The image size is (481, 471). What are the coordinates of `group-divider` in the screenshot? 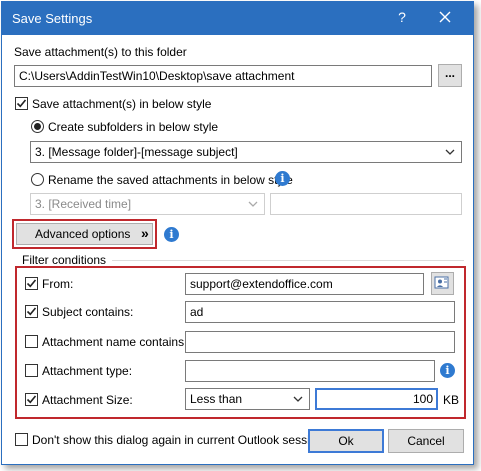 It's located at (288, 260).